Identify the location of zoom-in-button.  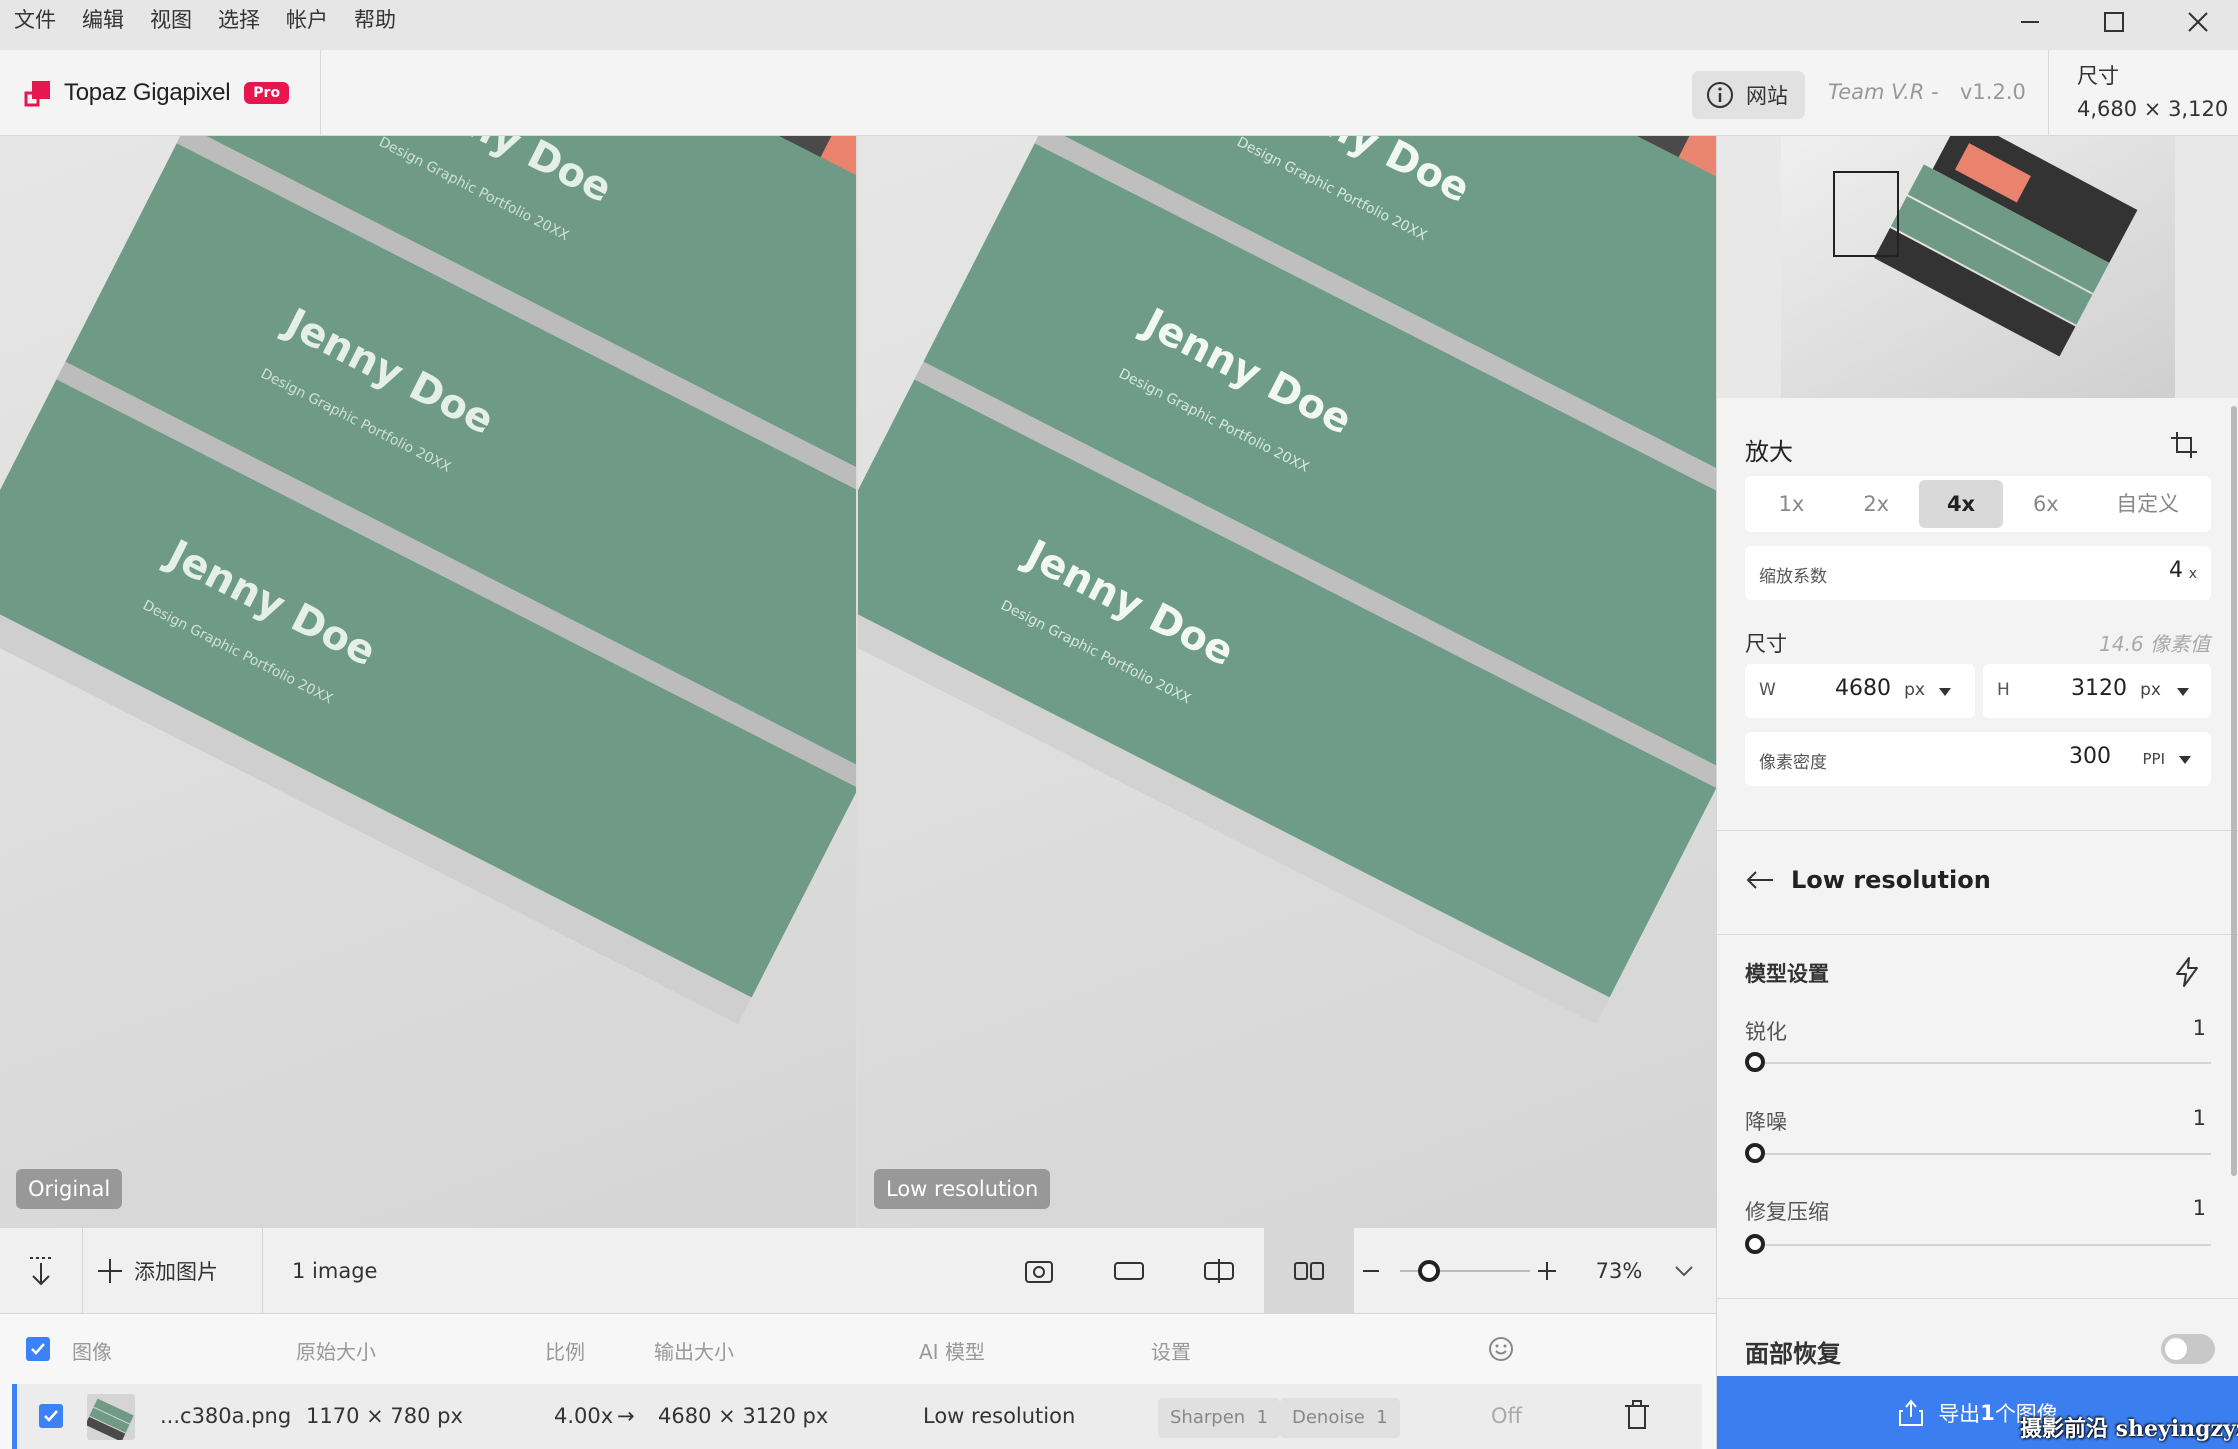
(1547, 1271).